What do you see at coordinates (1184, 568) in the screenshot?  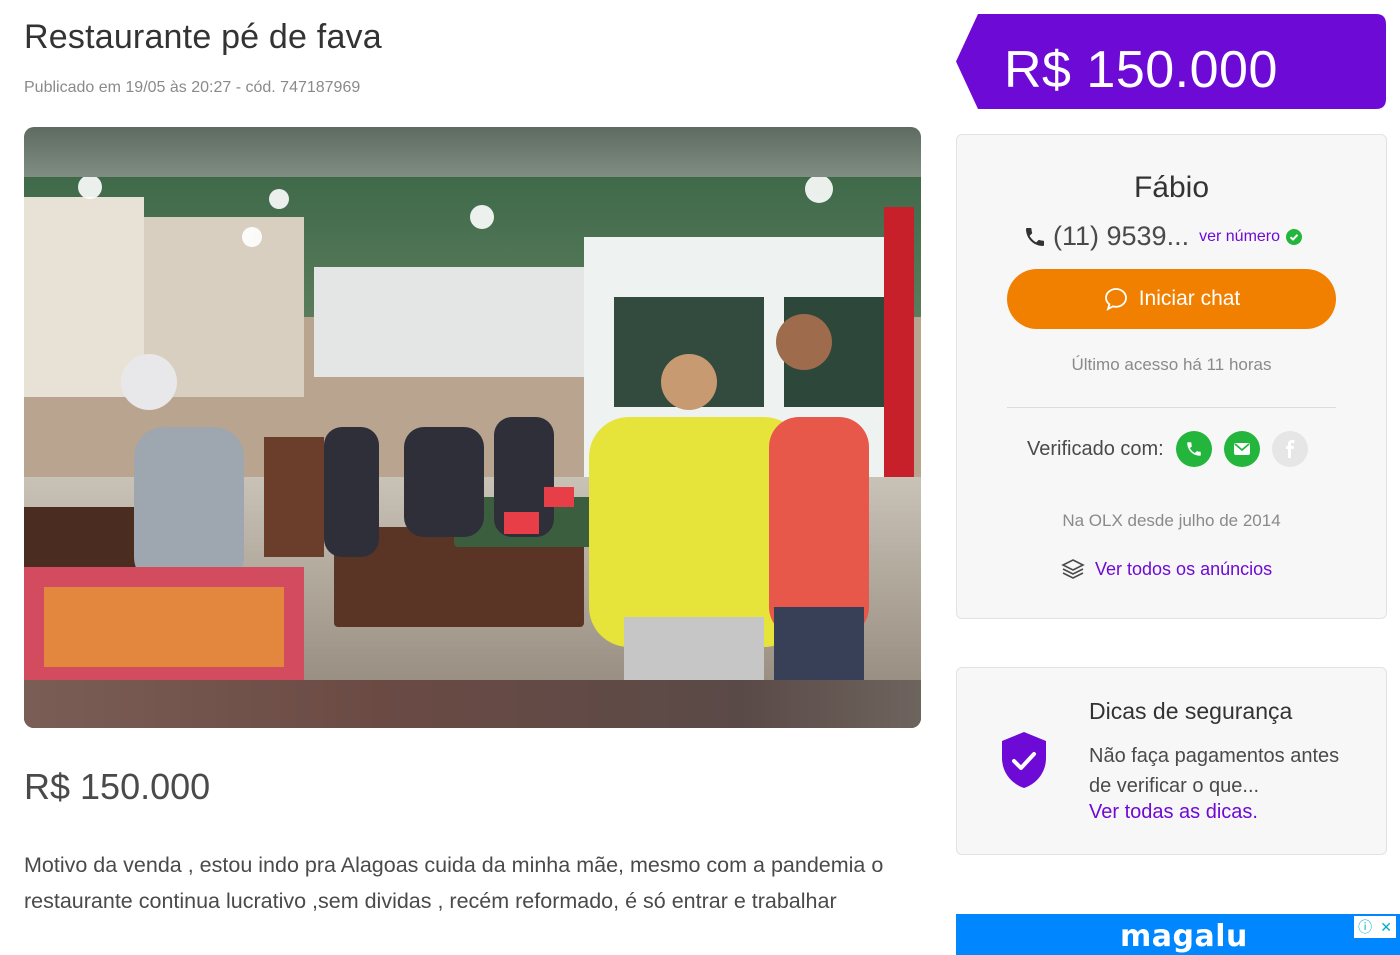 I see `see-all-ads-label: Ver todos os anúncios` at bounding box center [1184, 568].